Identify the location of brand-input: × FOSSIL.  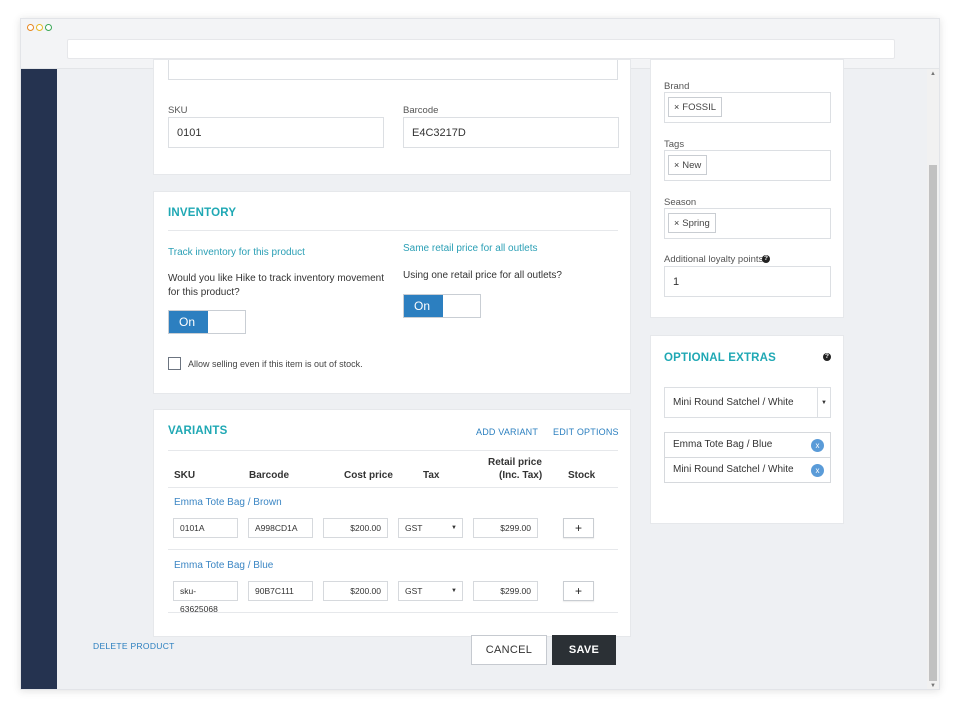
(747, 107).